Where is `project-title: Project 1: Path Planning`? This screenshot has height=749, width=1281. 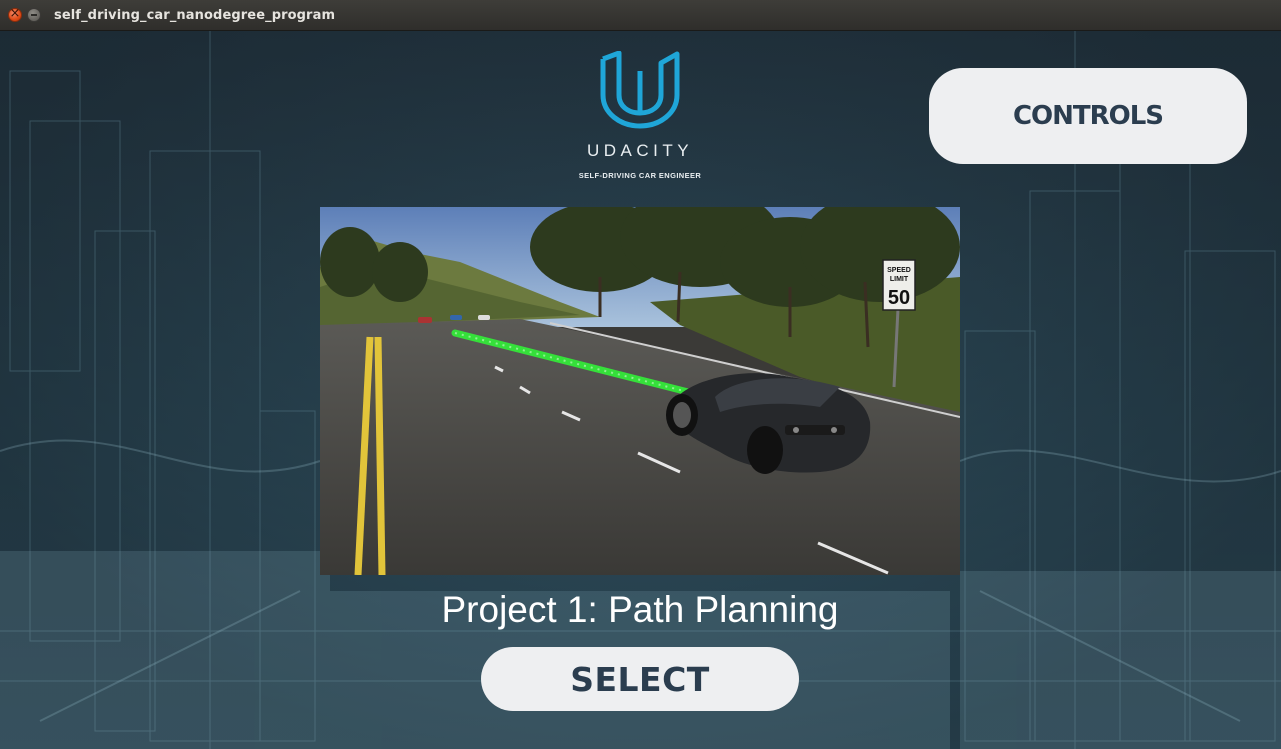
project-title: Project 1: Path Planning is located at coordinates (640, 609).